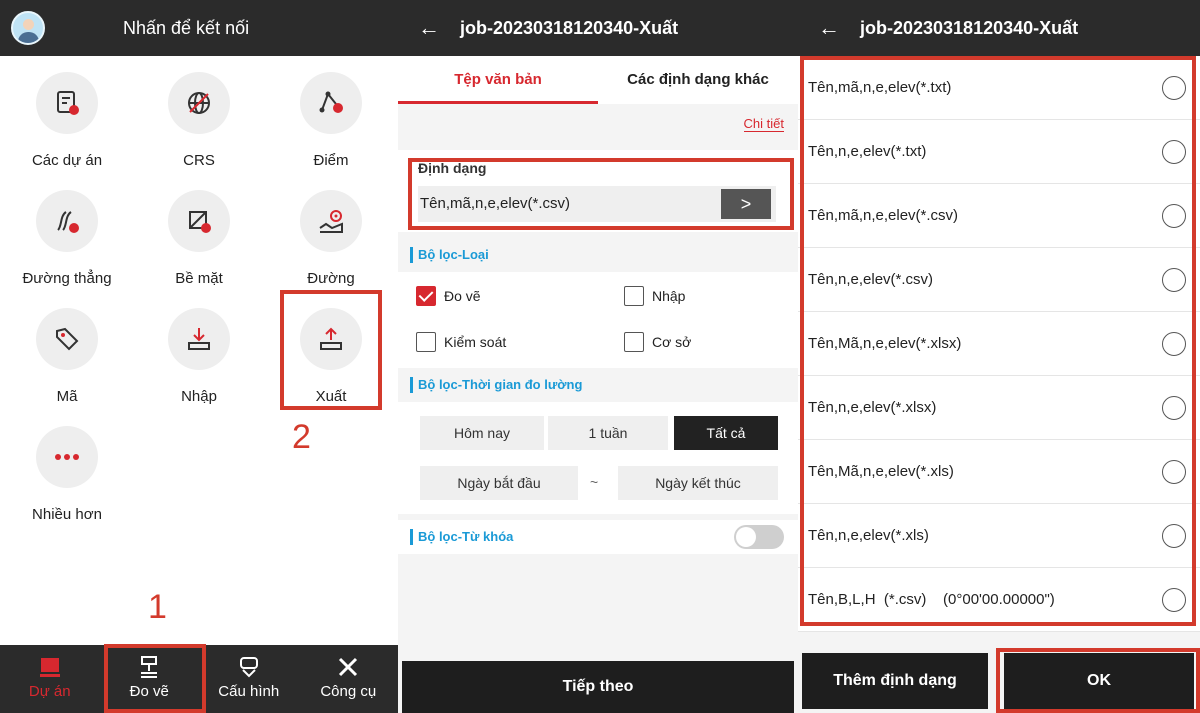  I want to click on grid-label: Mã, so click(67, 396).